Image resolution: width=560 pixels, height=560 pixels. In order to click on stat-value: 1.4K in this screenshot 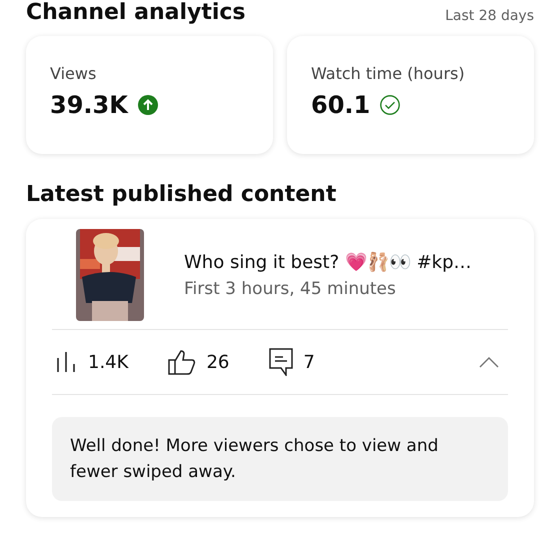, I will do `click(108, 362)`.